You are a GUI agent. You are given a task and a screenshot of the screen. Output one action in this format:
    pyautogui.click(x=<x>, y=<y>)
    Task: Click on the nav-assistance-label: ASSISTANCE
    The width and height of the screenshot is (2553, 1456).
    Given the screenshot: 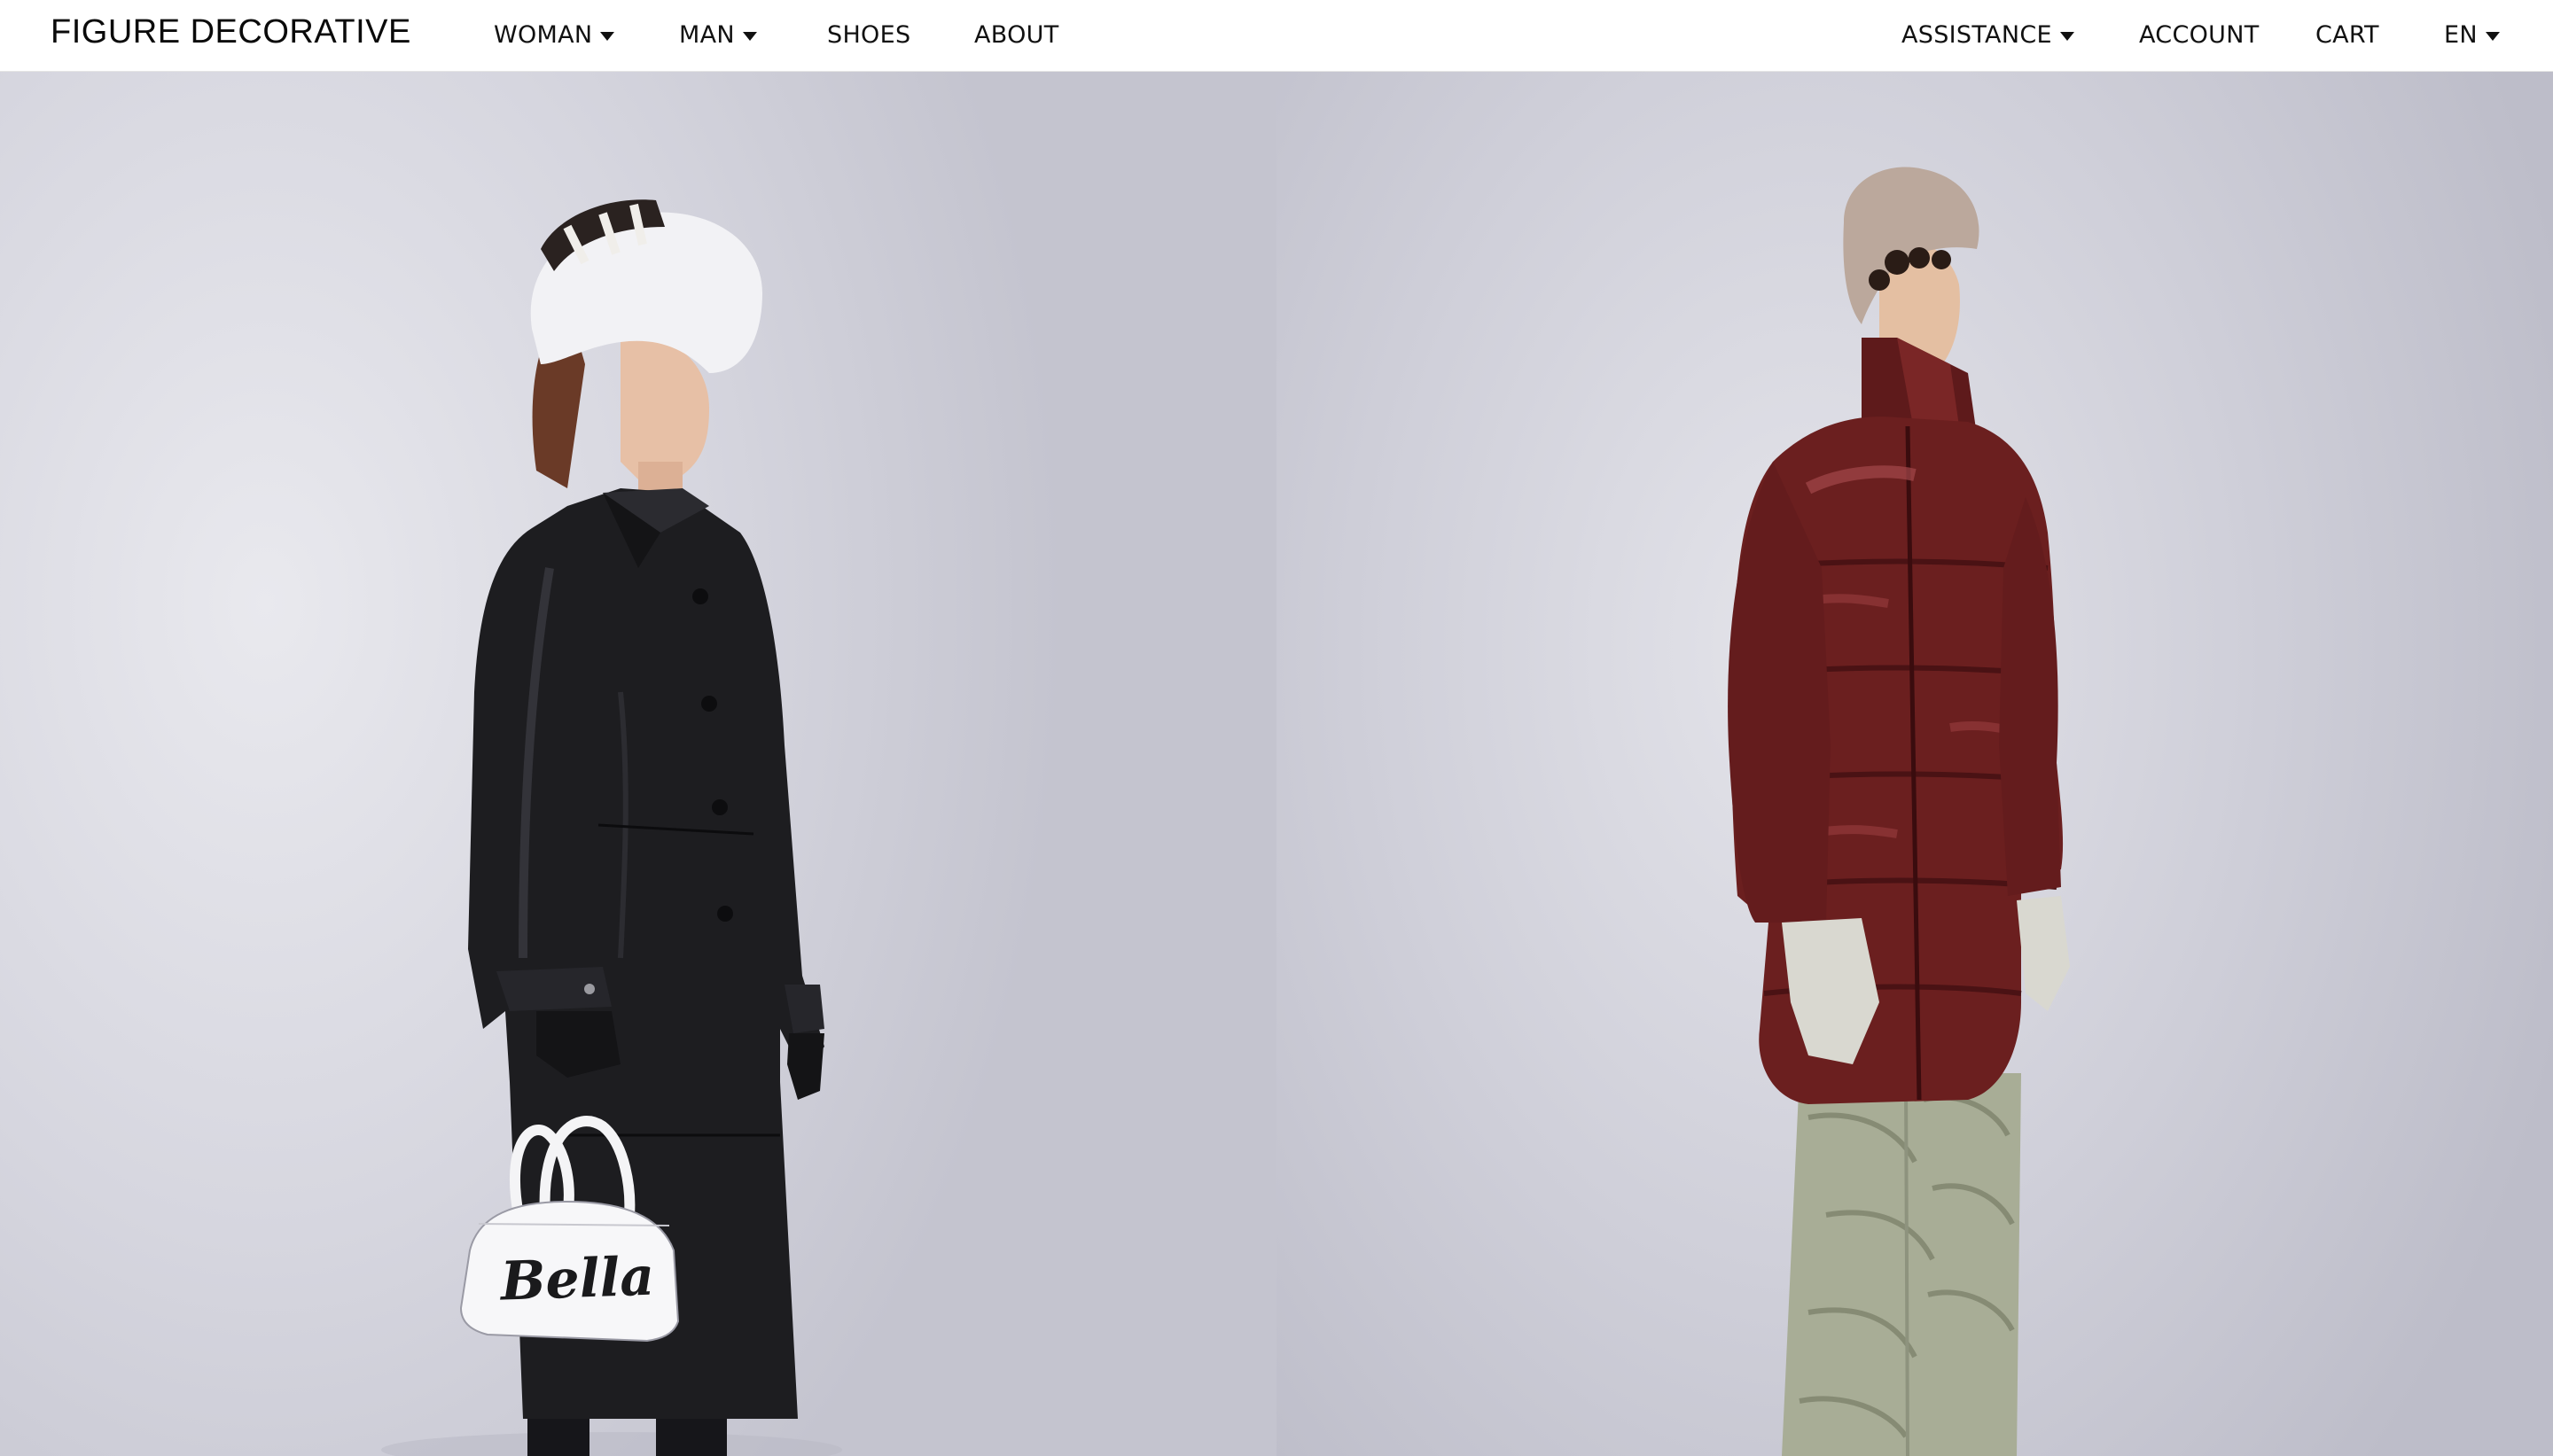 What is the action you would take?
    pyautogui.click(x=1976, y=35)
    